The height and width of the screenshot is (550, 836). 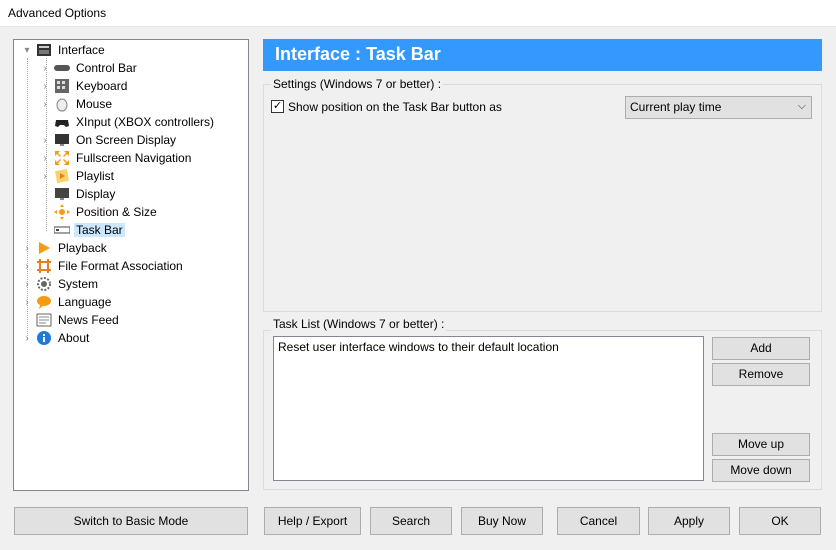 I want to click on position-icon, so click(x=62, y=212).